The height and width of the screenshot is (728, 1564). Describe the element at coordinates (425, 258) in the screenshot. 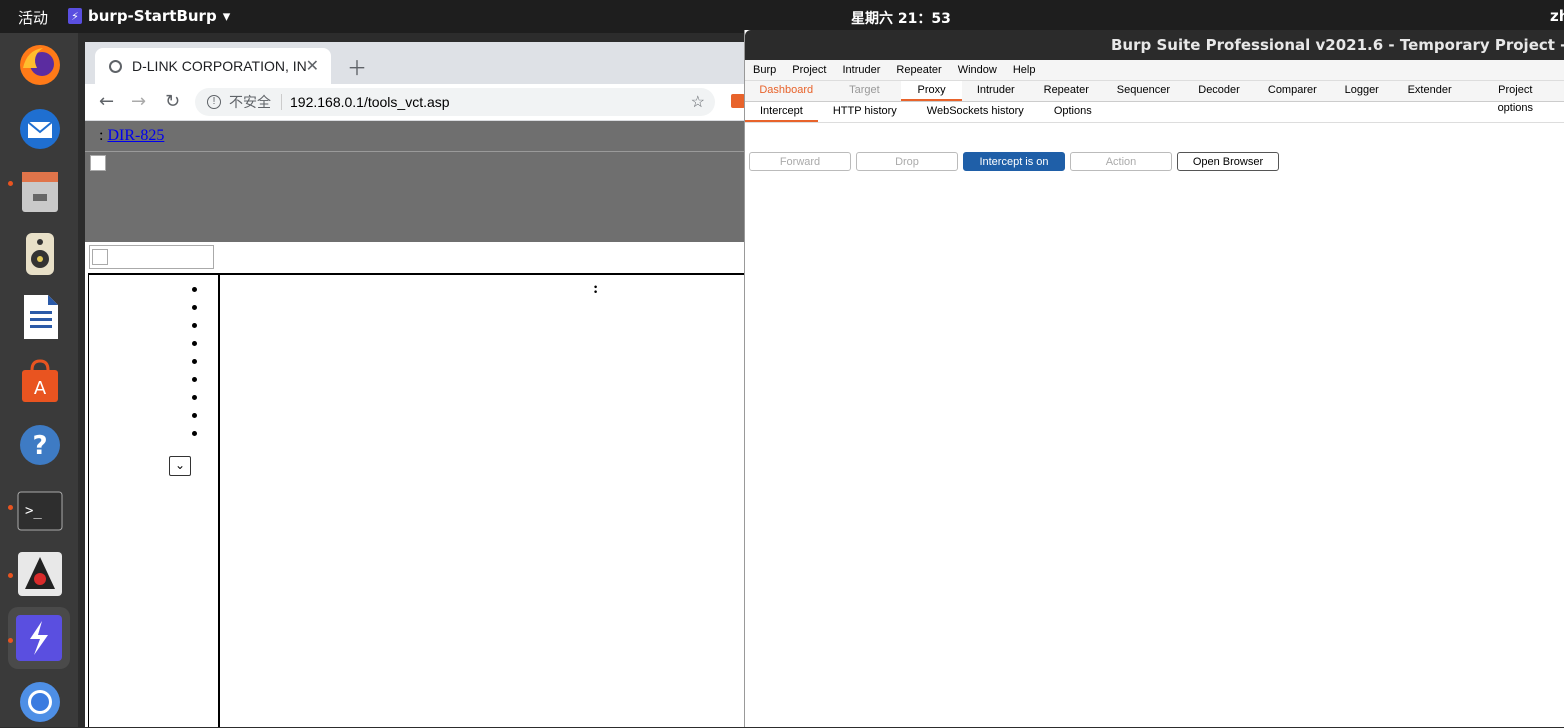

I see `image-row` at that location.